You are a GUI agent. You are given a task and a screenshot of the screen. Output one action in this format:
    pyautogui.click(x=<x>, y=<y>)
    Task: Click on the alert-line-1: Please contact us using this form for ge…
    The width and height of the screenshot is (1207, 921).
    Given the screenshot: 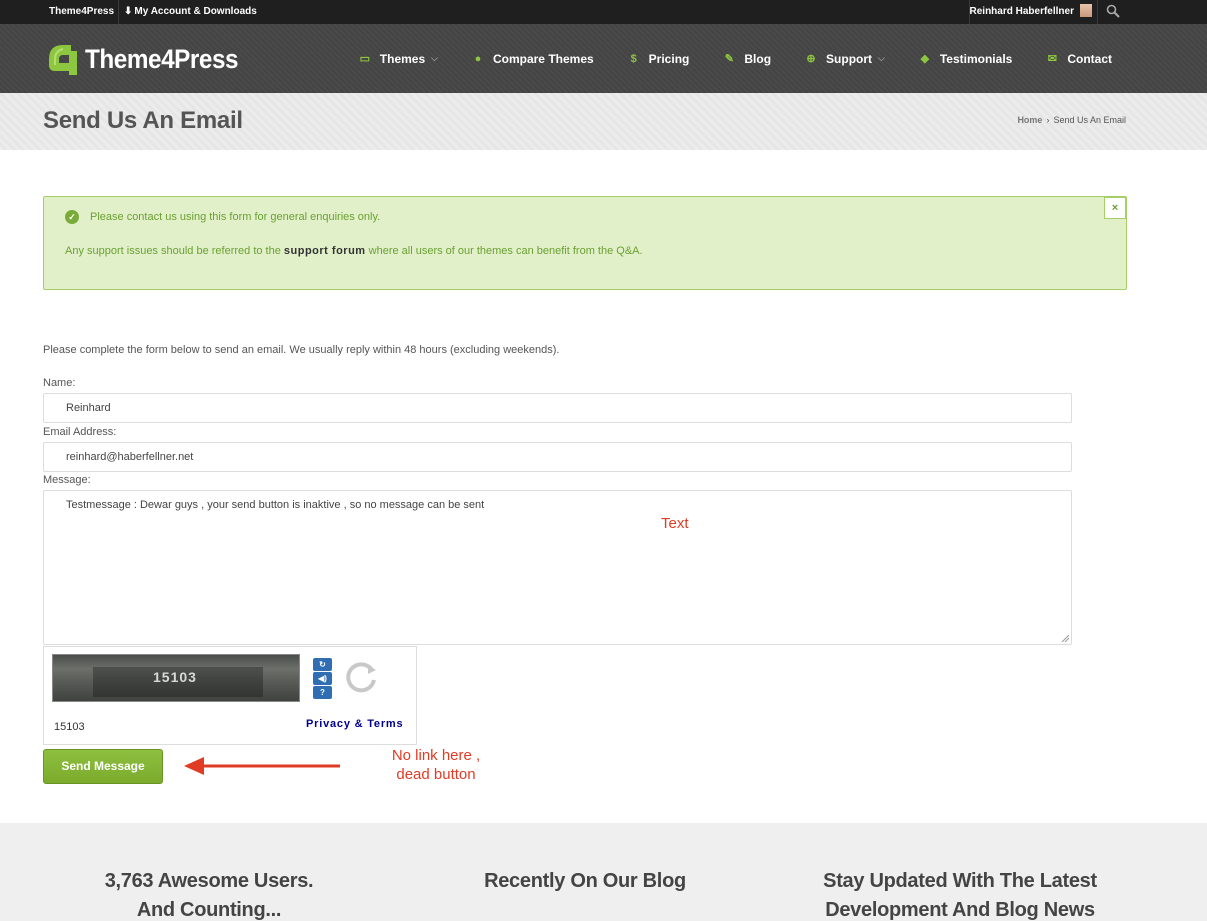 What is the action you would take?
    pyautogui.click(x=235, y=217)
    